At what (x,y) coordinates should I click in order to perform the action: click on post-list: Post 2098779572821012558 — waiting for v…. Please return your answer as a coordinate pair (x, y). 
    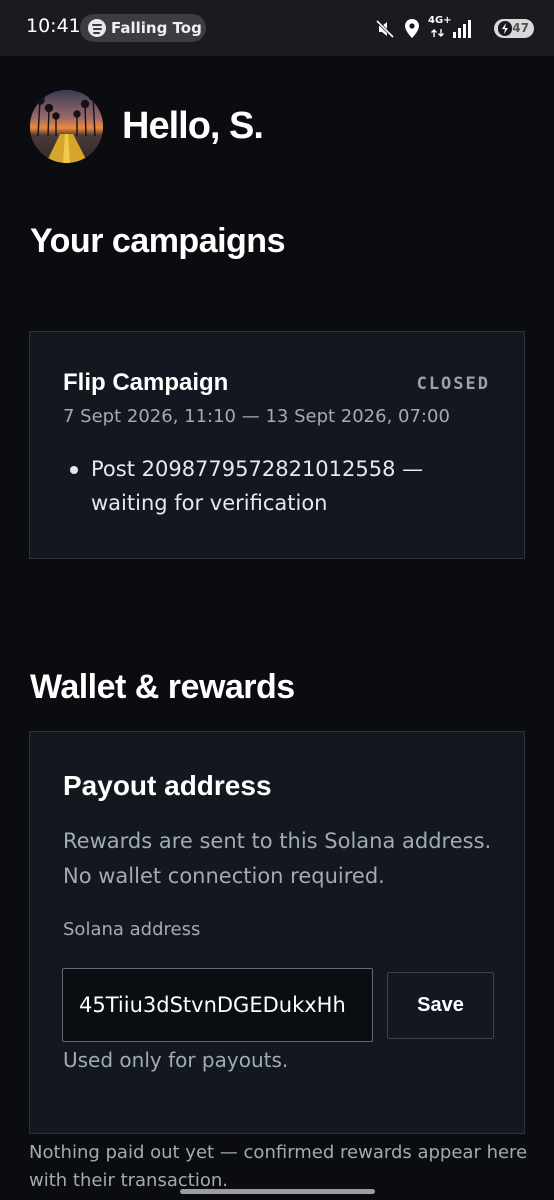
    Looking at the image, I should click on (280, 486).